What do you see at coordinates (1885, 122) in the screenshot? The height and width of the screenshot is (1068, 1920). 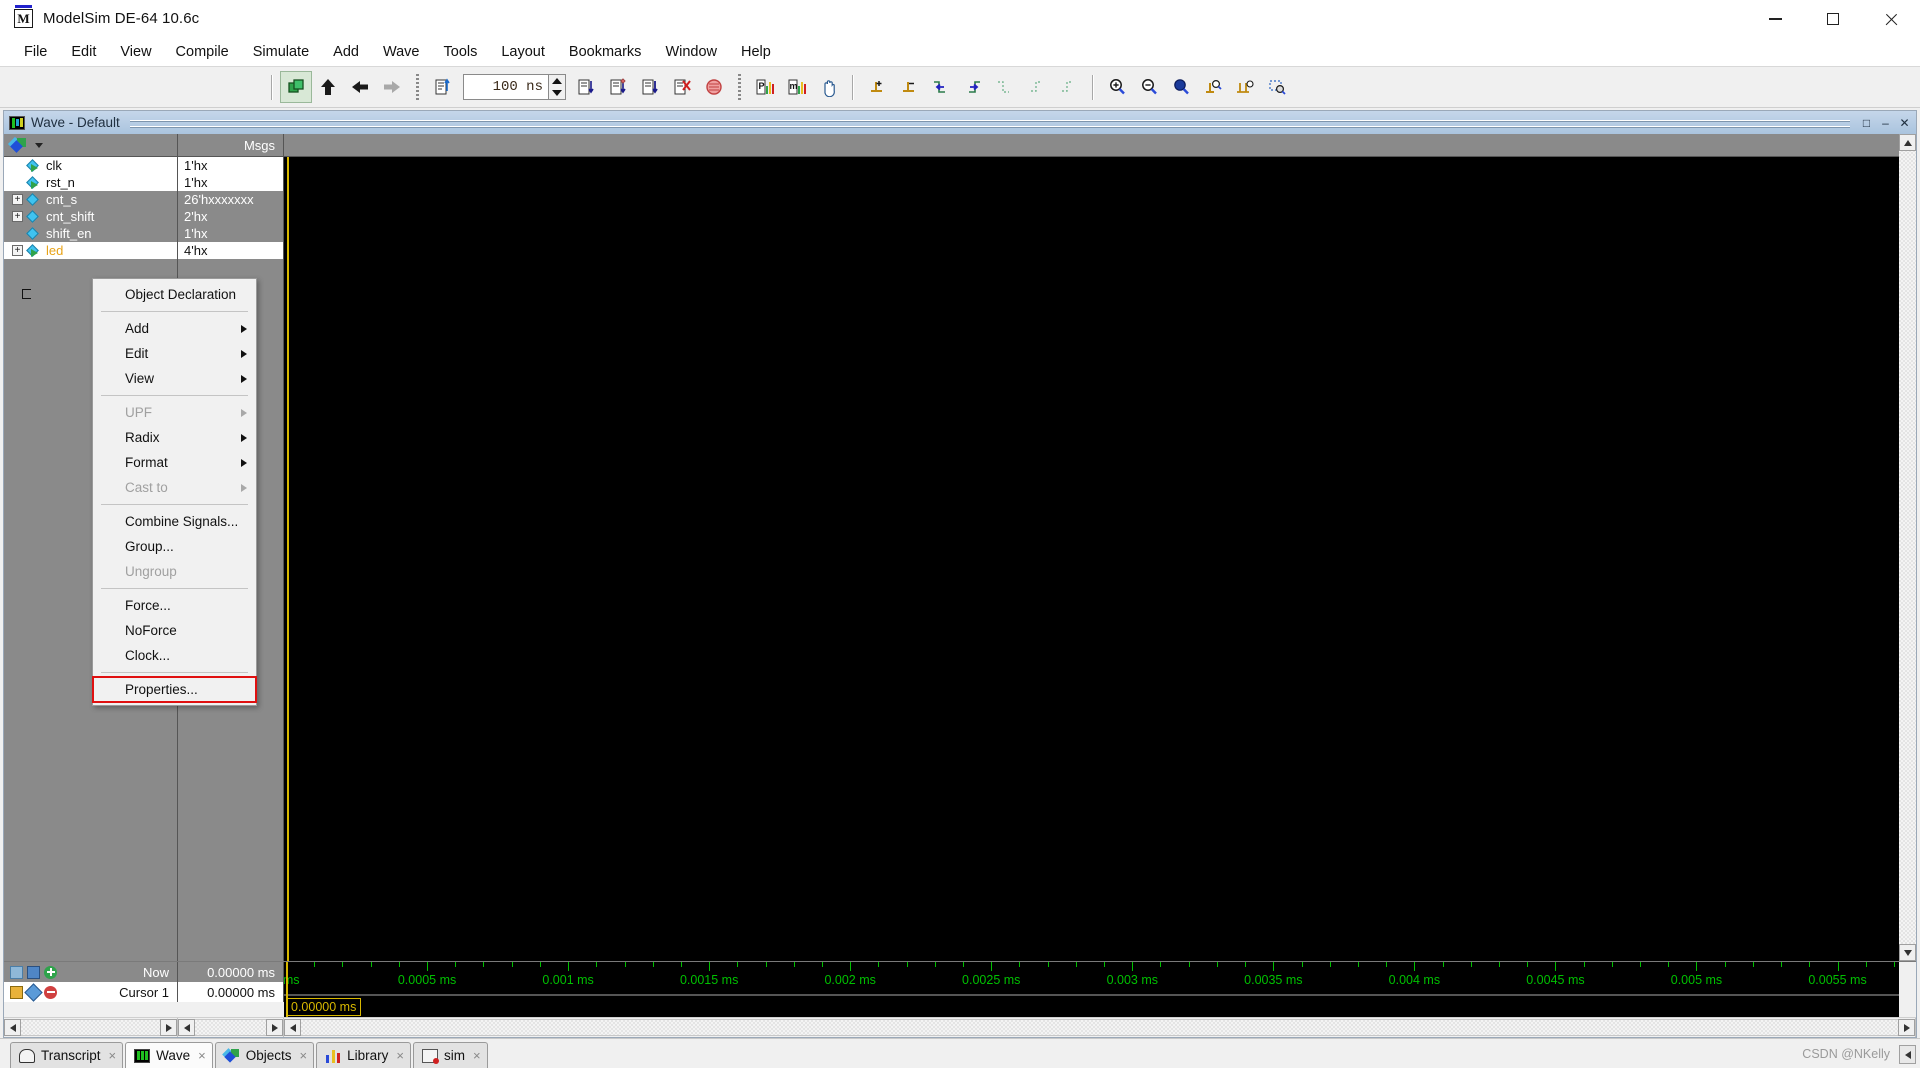 I see `wave-panel-minimize-button: –` at bounding box center [1885, 122].